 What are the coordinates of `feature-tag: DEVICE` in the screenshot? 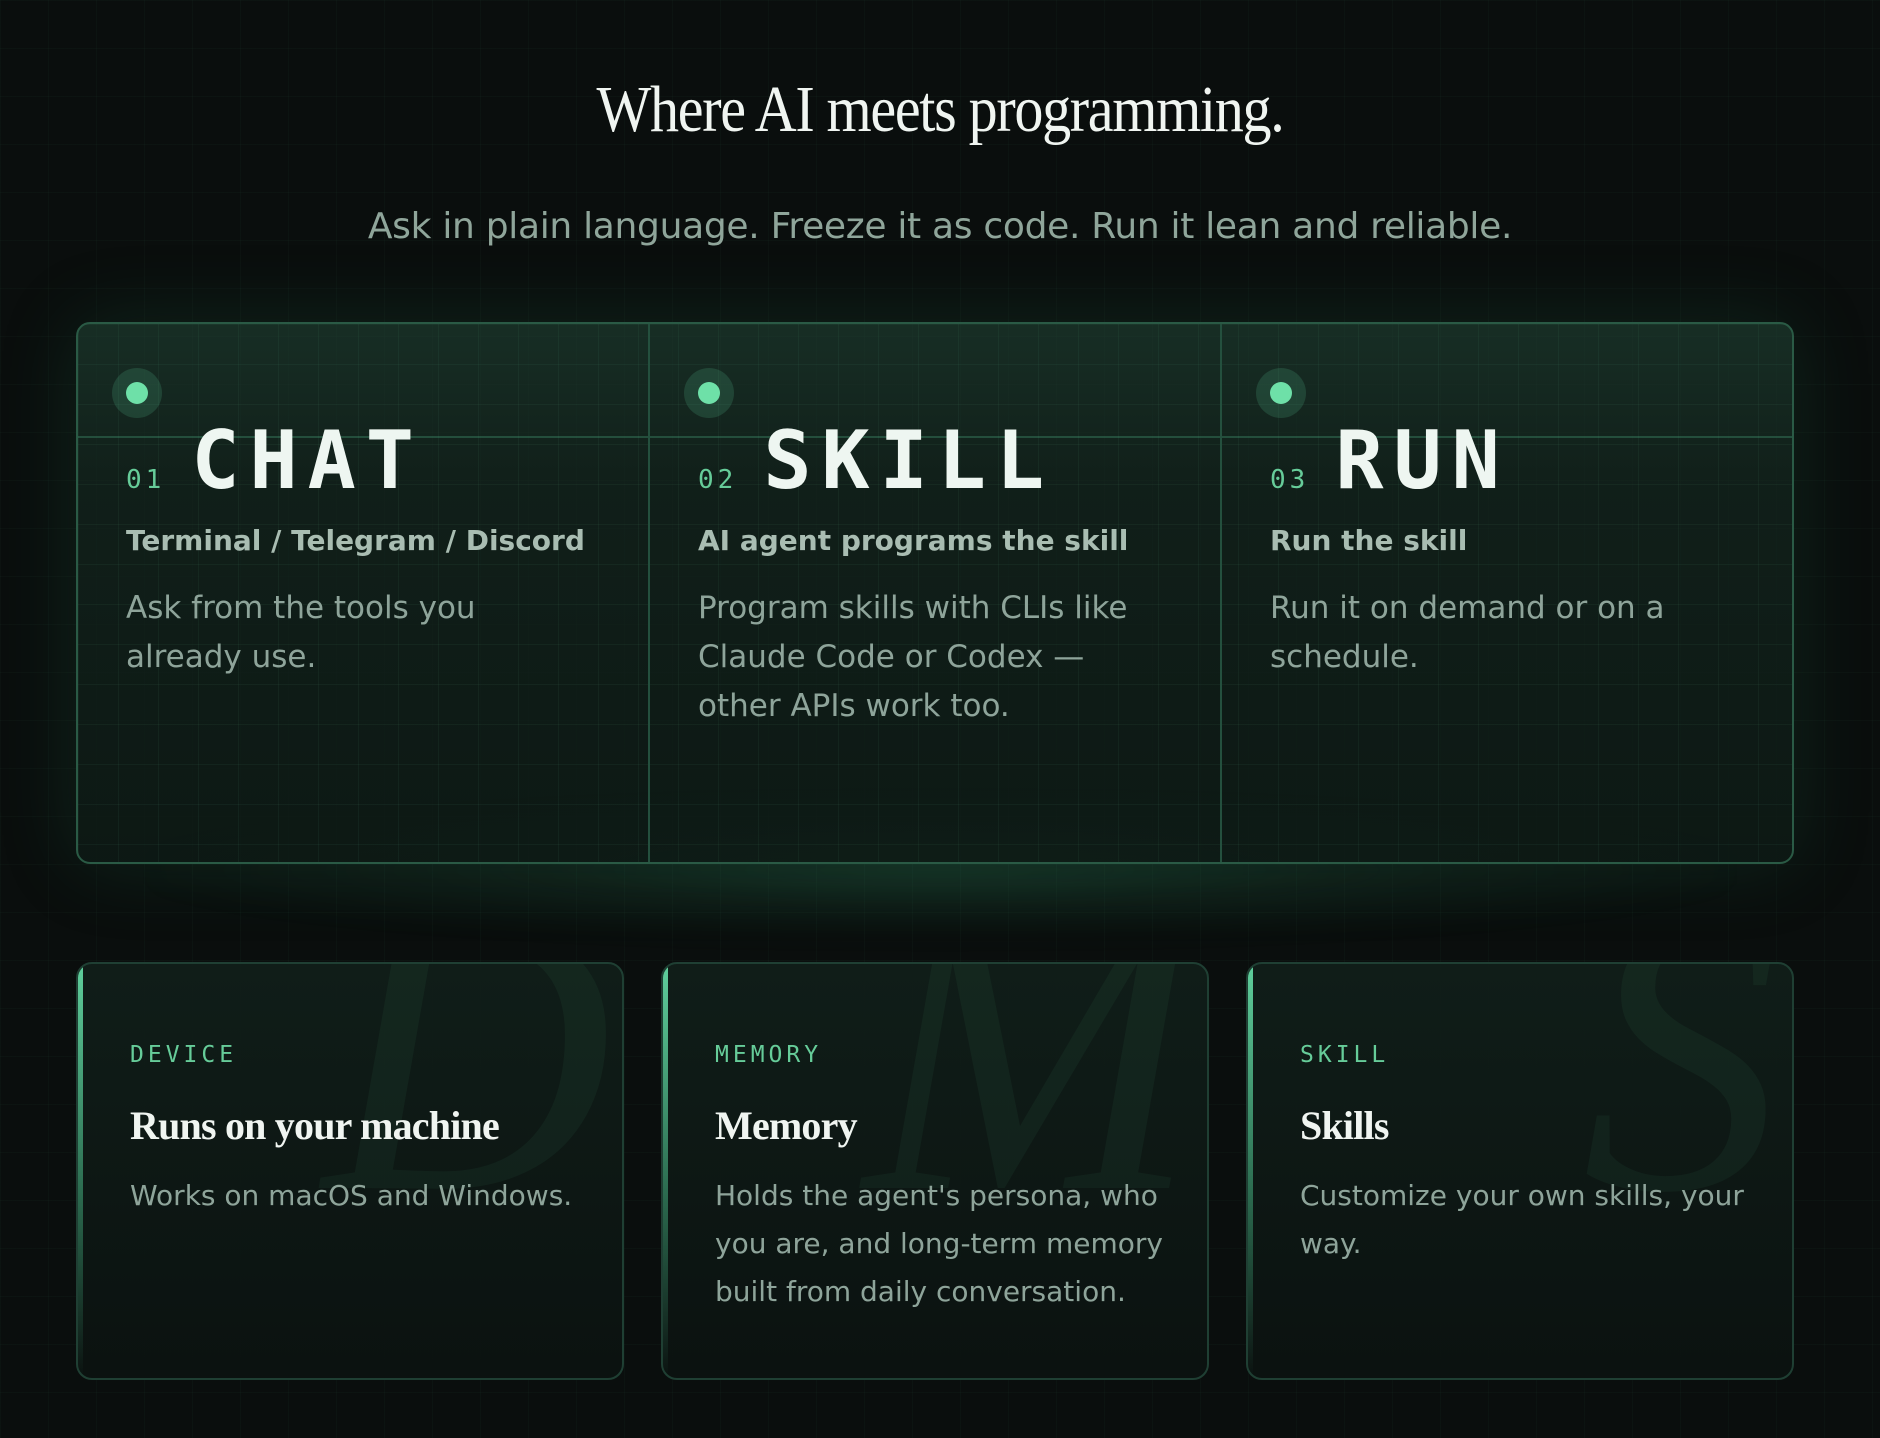 It's located at (184, 1055).